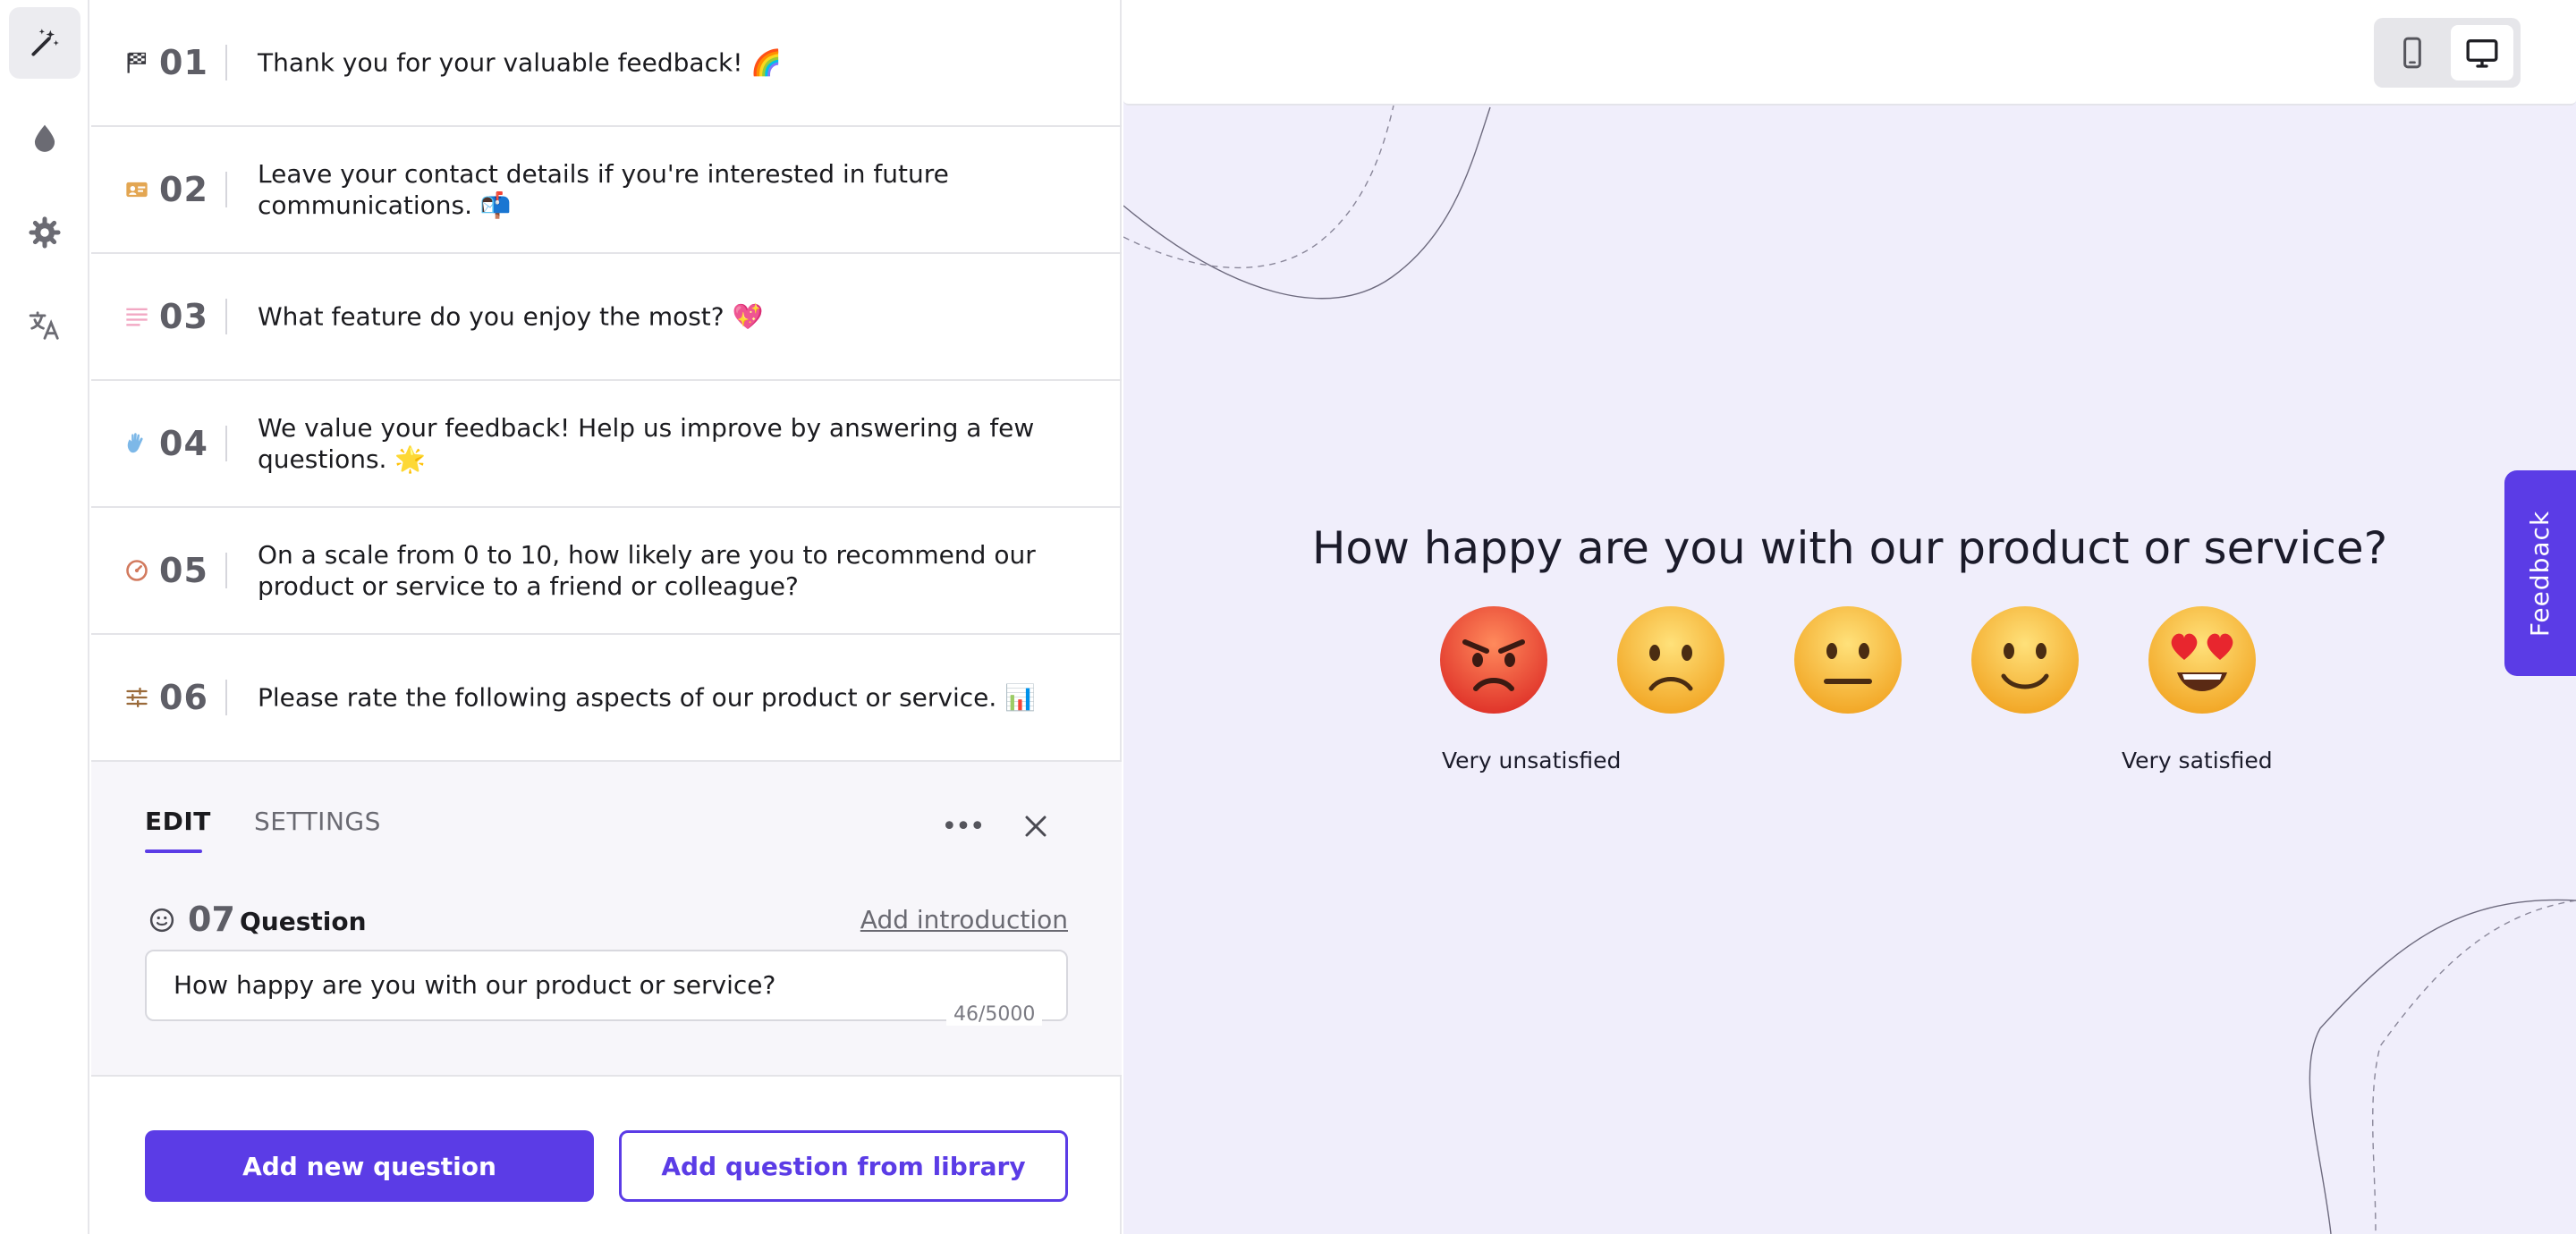  Describe the element at coordinates (963, 826) in the screenshot. I see `more-options-button: •••` at that location.